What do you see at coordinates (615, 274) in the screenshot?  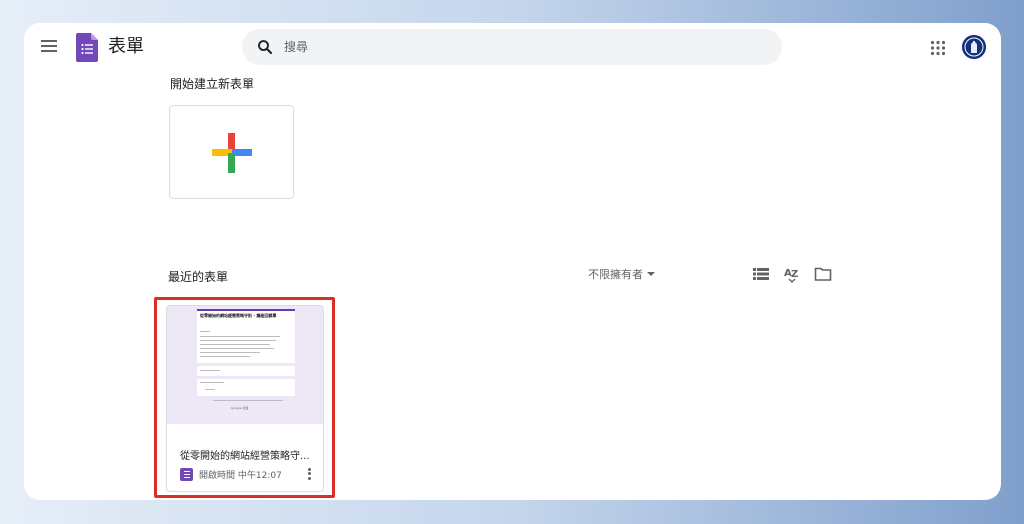 I see `owner-filter-label: 不限擁有者` at bounding box center [615, 274].